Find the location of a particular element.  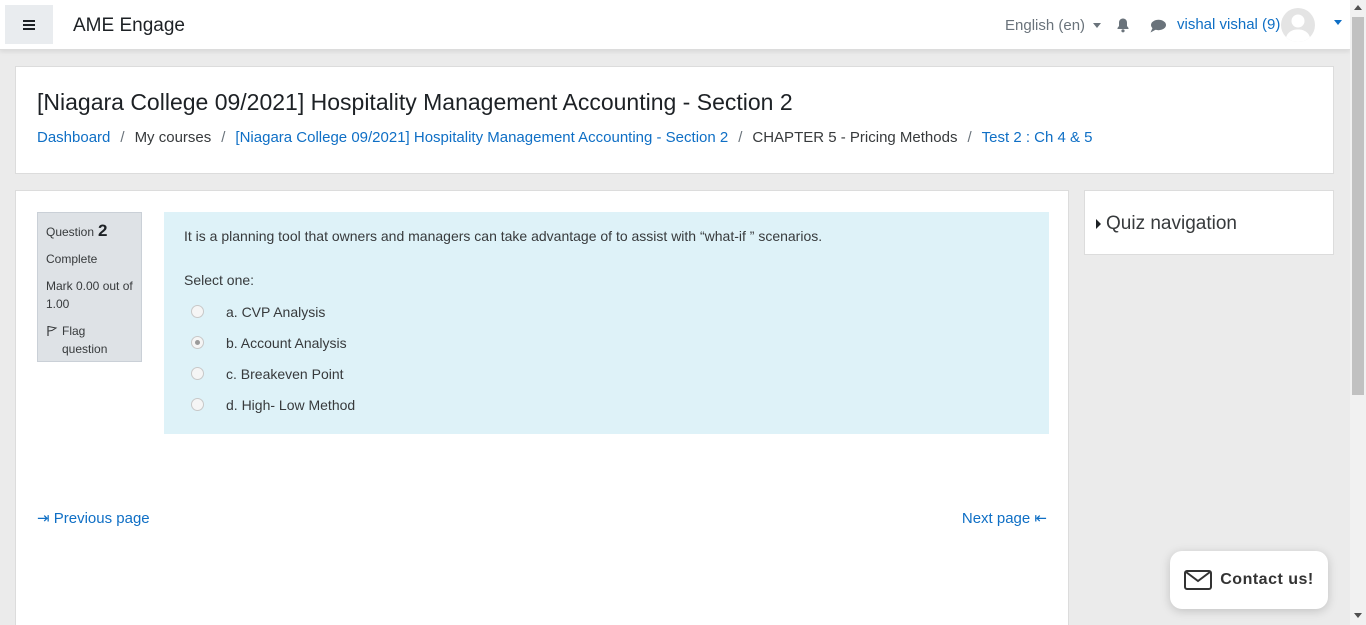

quiz-navigation-title: Quiz navigation is located at coordinates (1171, 223).